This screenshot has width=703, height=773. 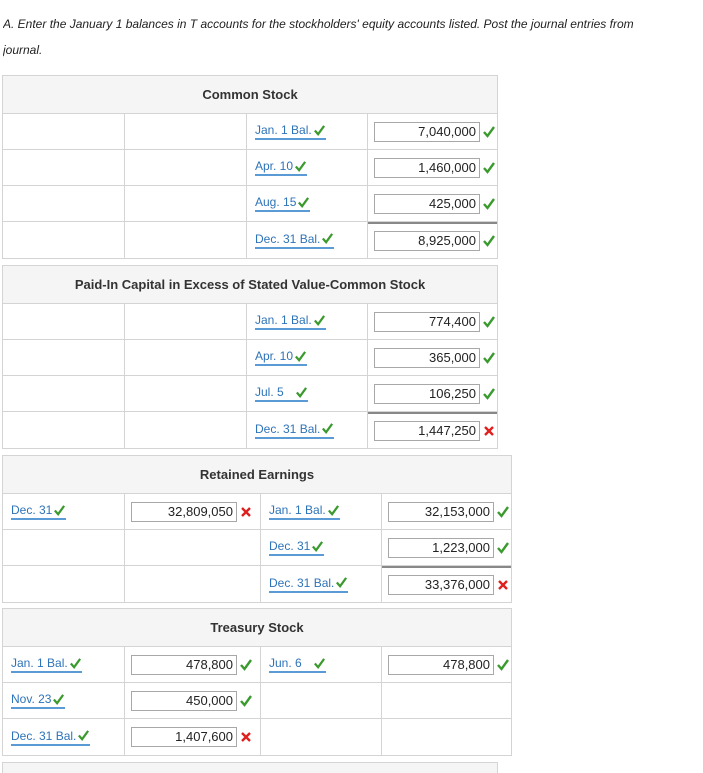 What do you see at coordinates (46, 664) in the screenshot?
I see `debit-label: Jan. 1 Bal.` at bounding box center [46, 664].